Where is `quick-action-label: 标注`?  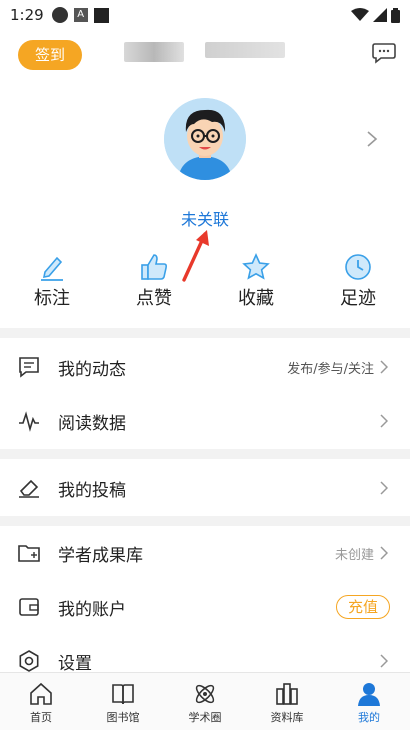 quick-action-label: 标注 is located at coordinates (52, 298).